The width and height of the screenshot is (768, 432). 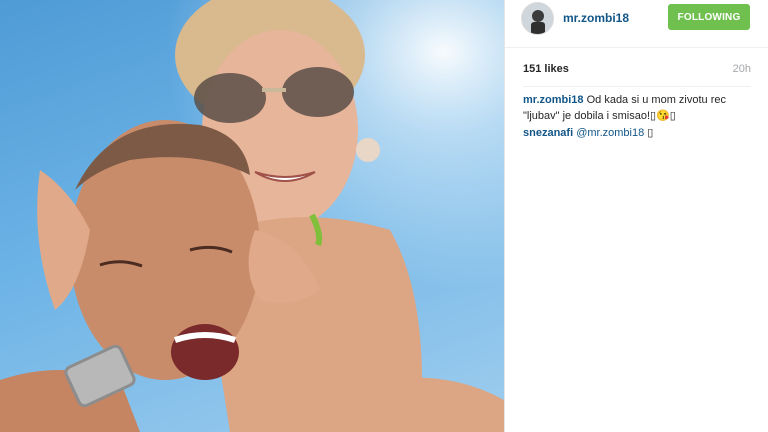 I want to click on post-stats: 151 likes 20h, so click(x=637, y=71).